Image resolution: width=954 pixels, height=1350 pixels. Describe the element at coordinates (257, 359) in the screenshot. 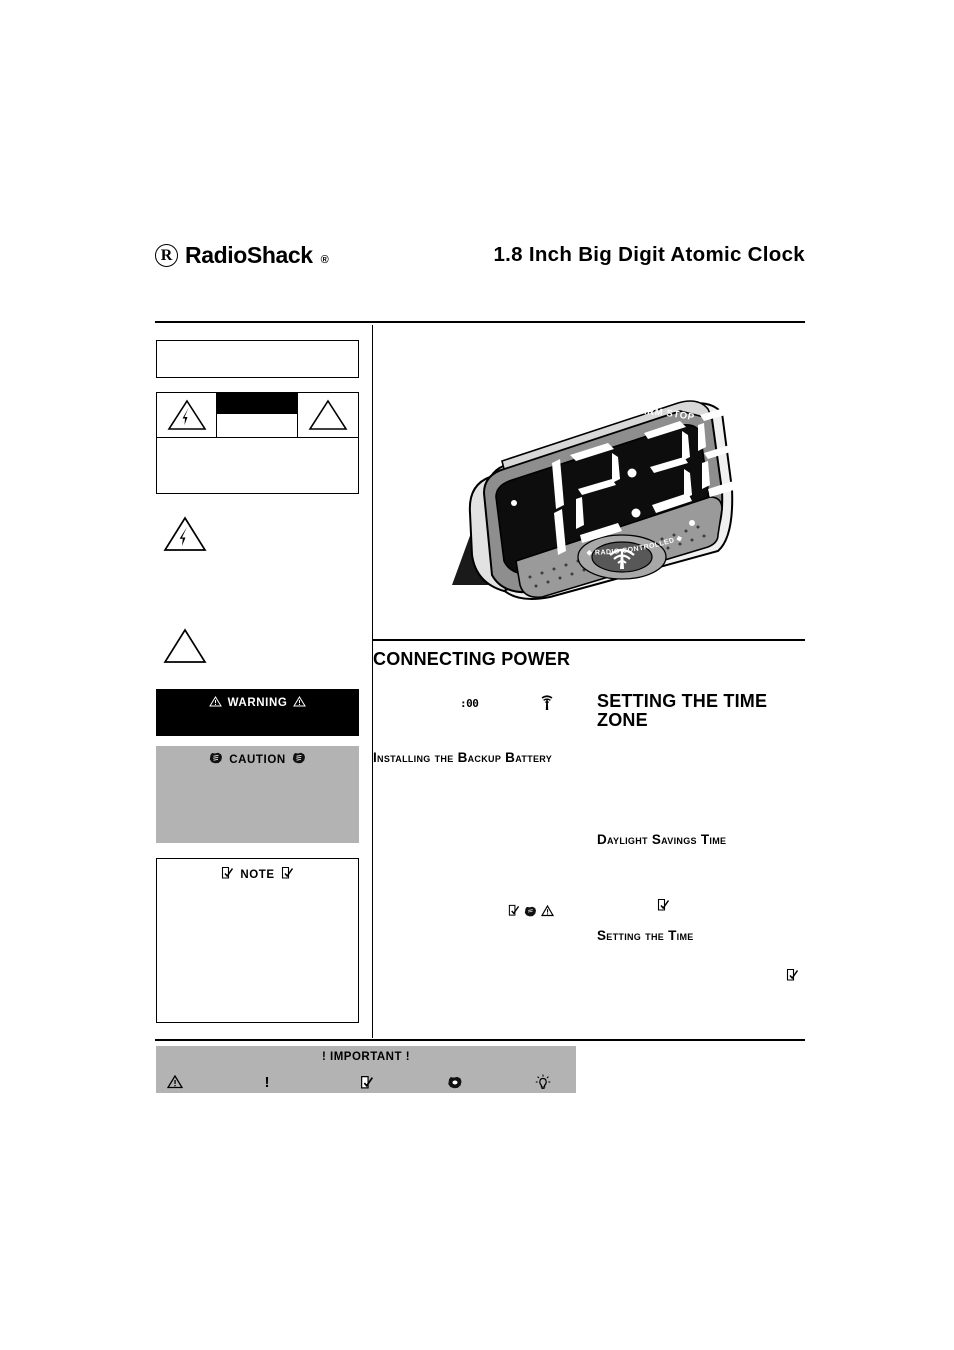

I see `blank-callout-box` at that location.